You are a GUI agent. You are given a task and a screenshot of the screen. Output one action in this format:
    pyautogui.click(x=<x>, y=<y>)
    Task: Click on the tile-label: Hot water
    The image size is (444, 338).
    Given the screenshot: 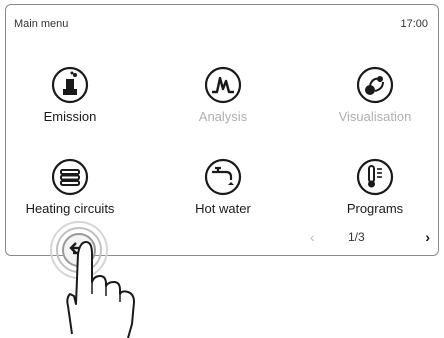 What is the action you would take?
    pyautogui.click(x=223, y=208)
    